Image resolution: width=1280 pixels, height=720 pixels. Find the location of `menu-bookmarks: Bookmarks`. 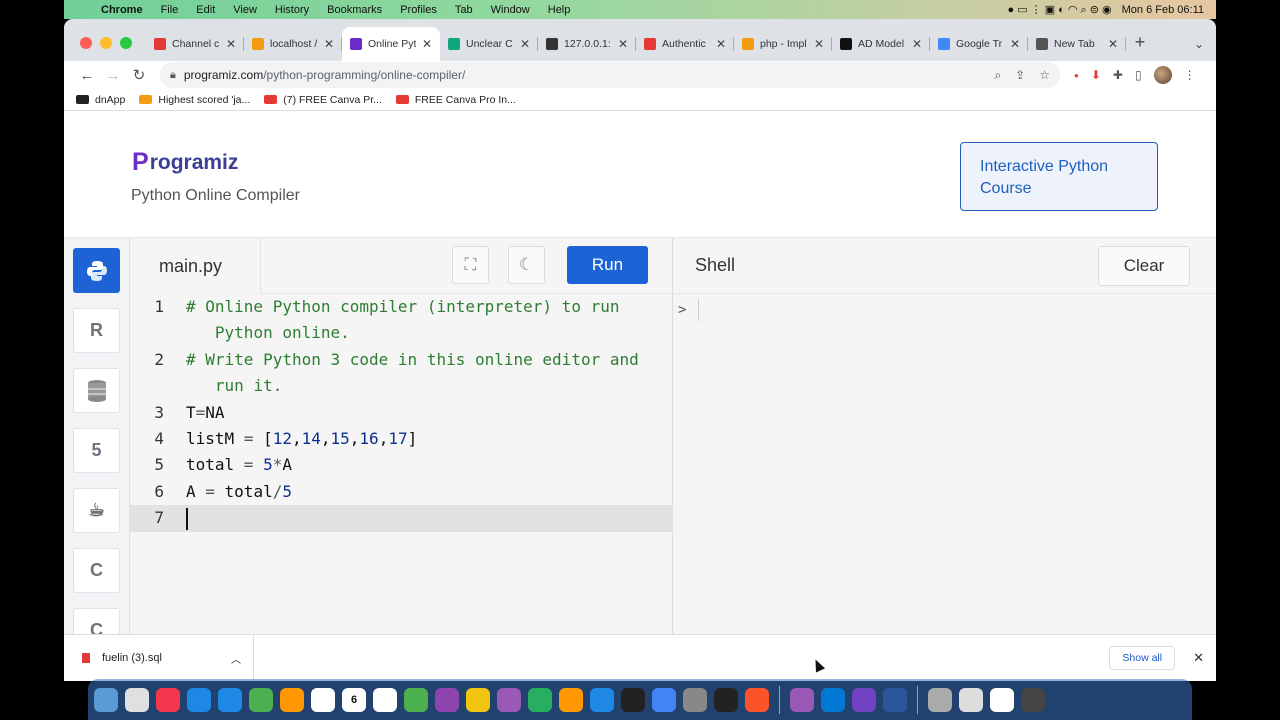

menu-bookmarks: Bookmarks is located at coordinates (354, 10).